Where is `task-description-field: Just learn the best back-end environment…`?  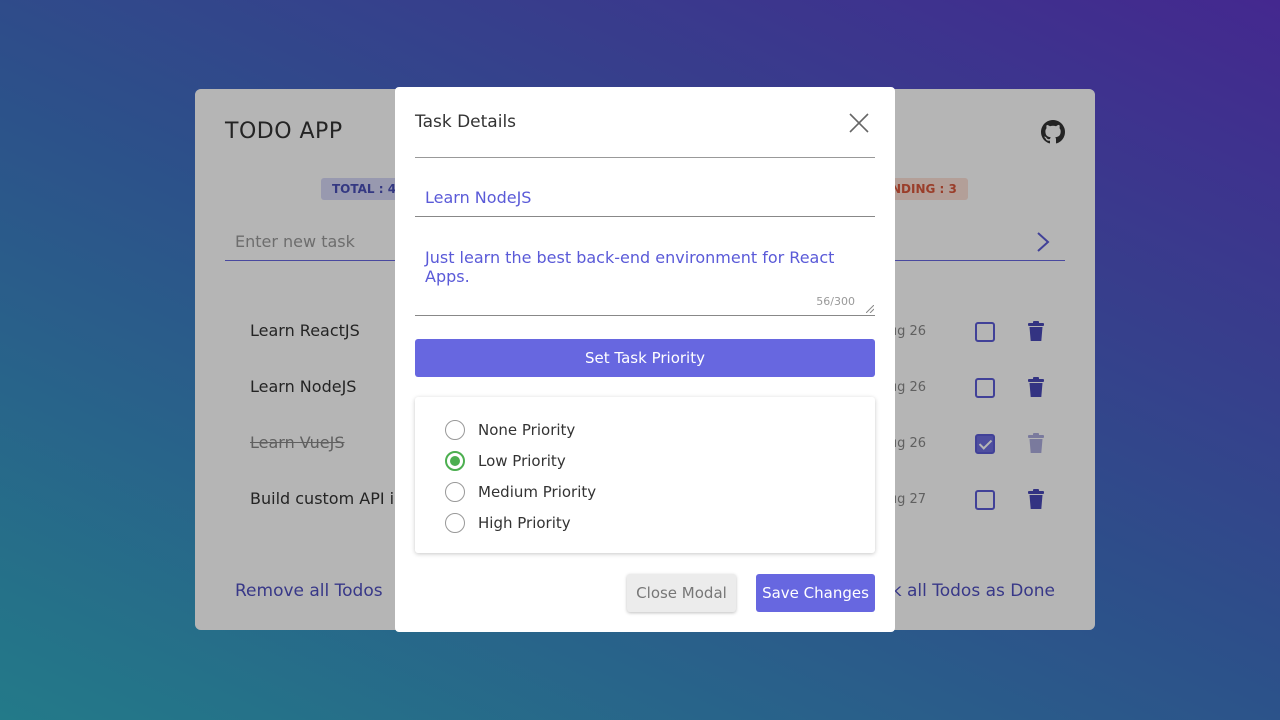 task-description-field: Just learn the best back-end environment… is located at coordinates (645, 280).